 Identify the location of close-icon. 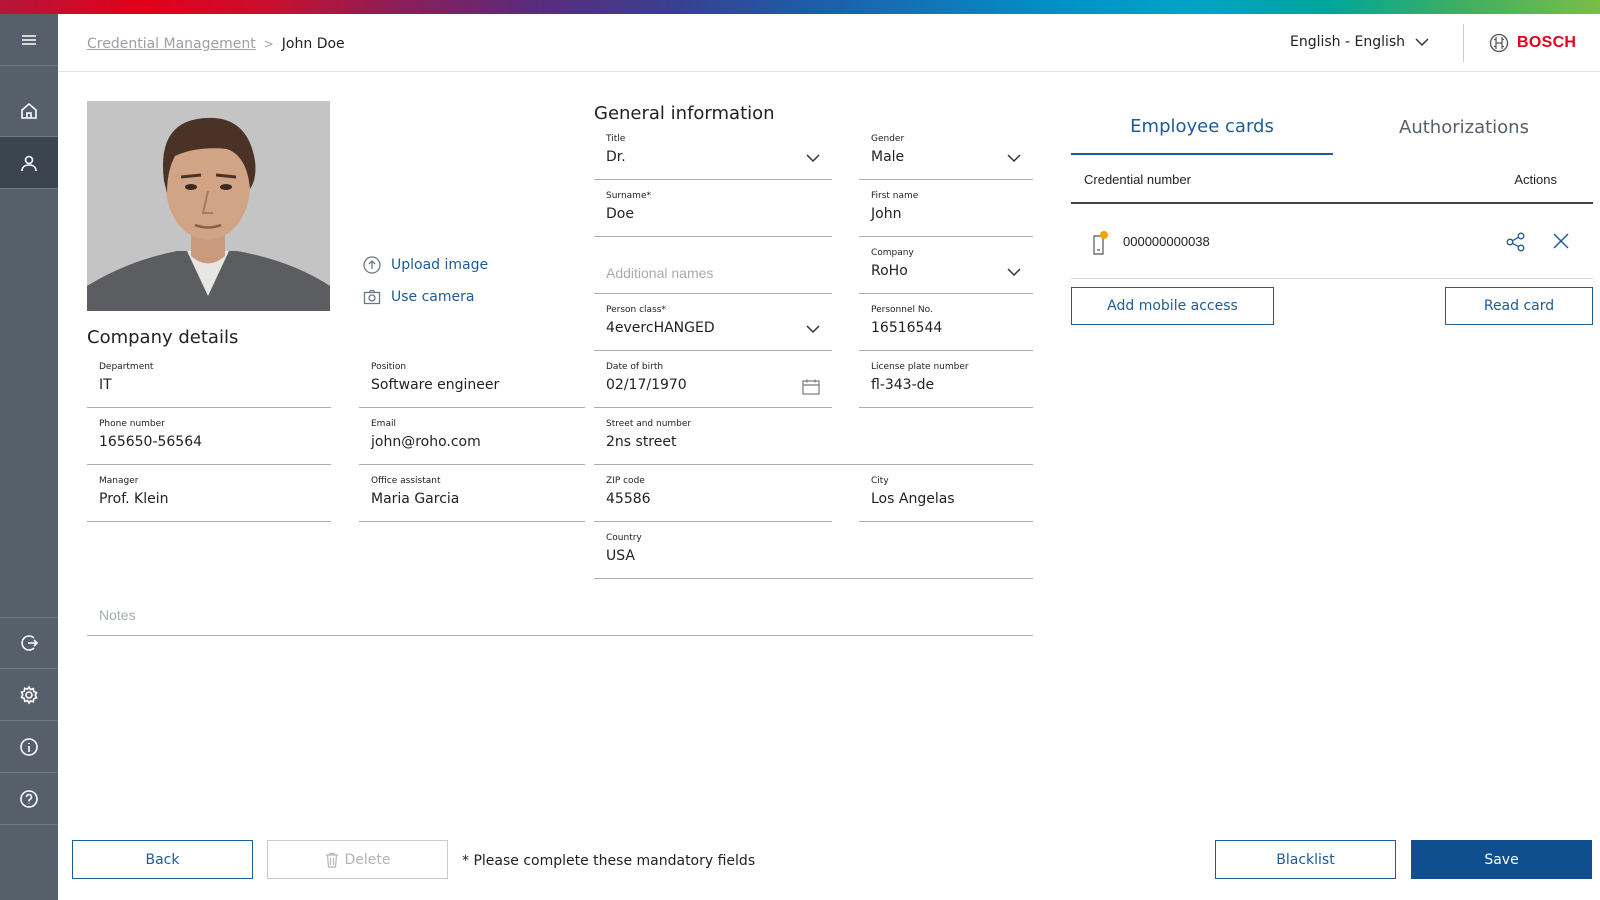
(1561, 241).